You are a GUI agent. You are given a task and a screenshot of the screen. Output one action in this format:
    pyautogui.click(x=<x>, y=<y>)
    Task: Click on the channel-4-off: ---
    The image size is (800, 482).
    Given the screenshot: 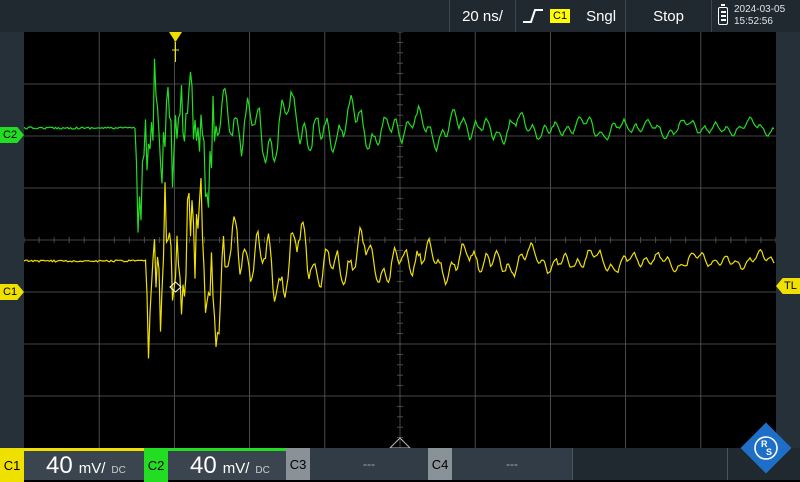 What is the action you would take?
    pyautogui.click(x=512, y=464)
    